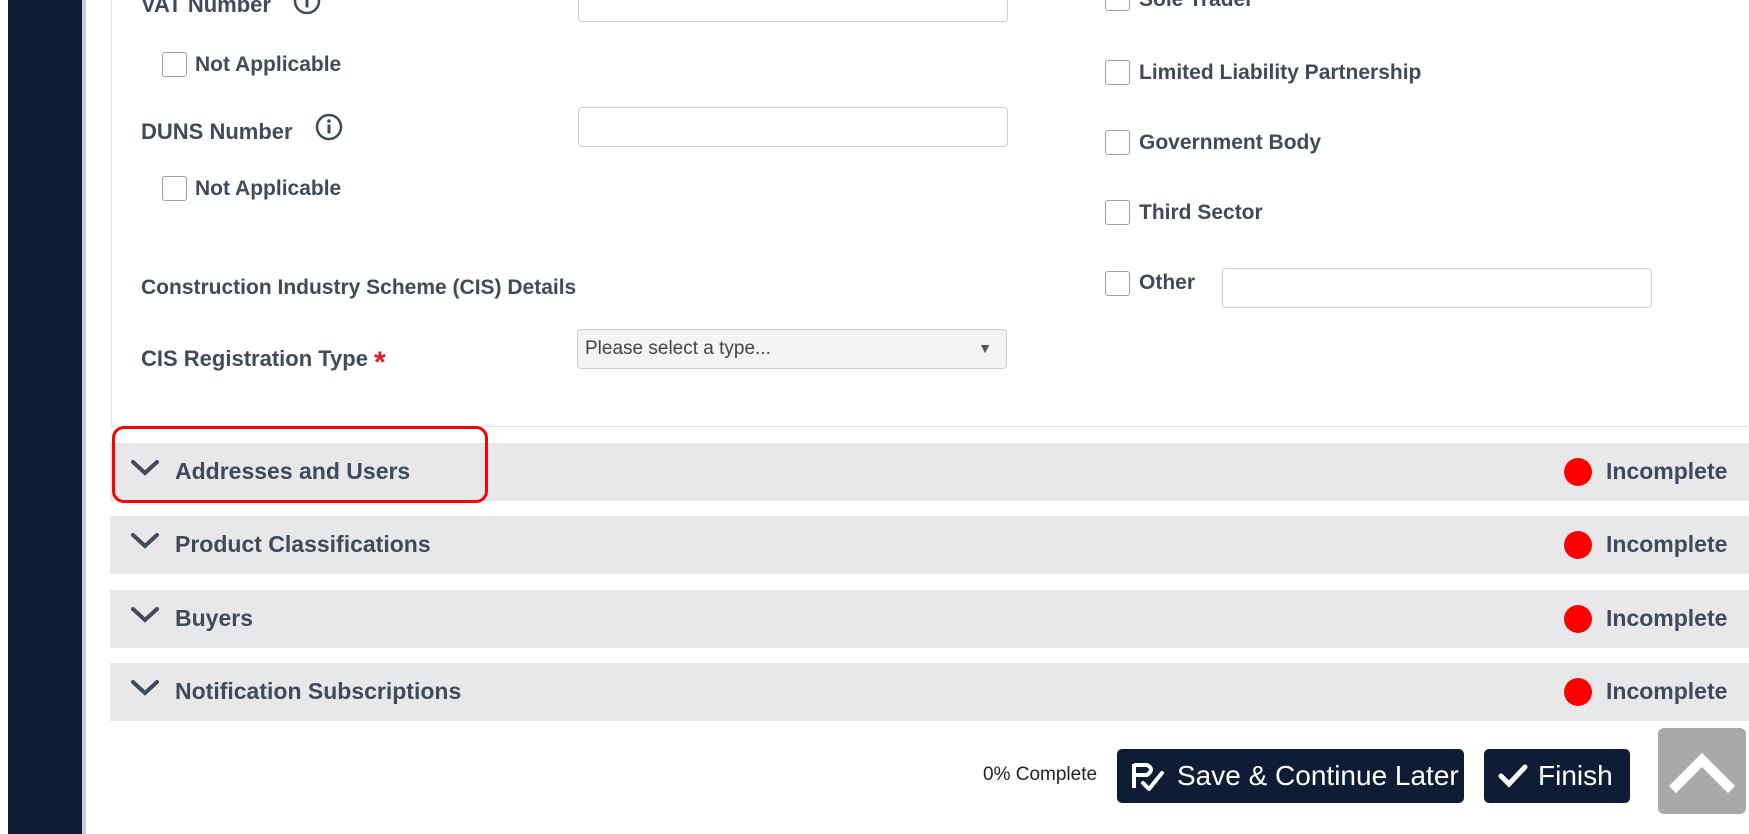 The image size is (1749, 834). Describe the element at coordinates (1117, 5) in the screenshot. I see `sole-trader-checkbox` at that location.